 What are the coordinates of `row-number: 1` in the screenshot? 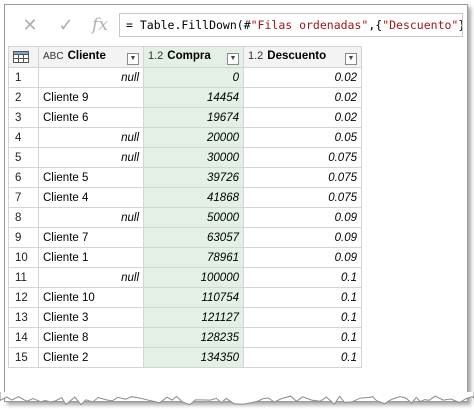 It's located at (23, 77).